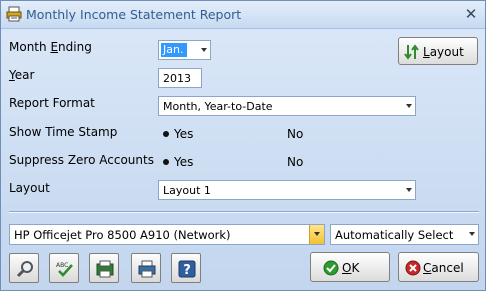 This screenshot has height=291, width=486. What do you see at coordinates (243, 15) in the screenshot?
I see `title-bar: Monthly Income Statement Report ✕` at bounding box center [243, 15].